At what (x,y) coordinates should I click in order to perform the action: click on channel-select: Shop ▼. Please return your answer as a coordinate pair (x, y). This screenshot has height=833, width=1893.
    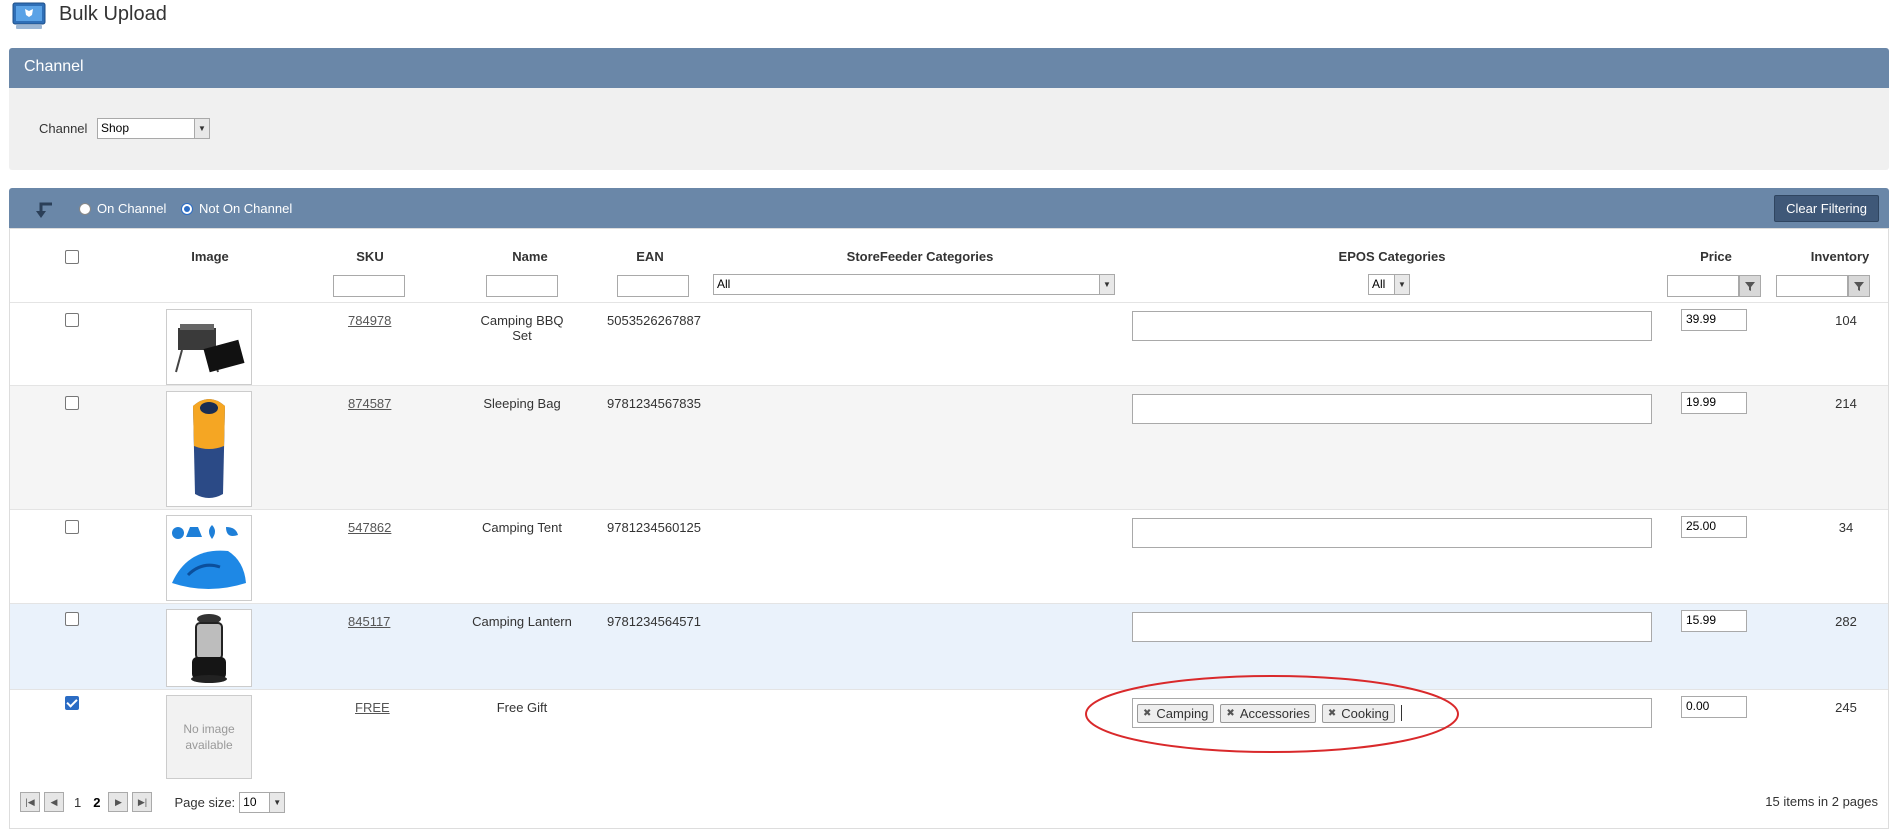
    Looking at the image, I should click on (153, 128).